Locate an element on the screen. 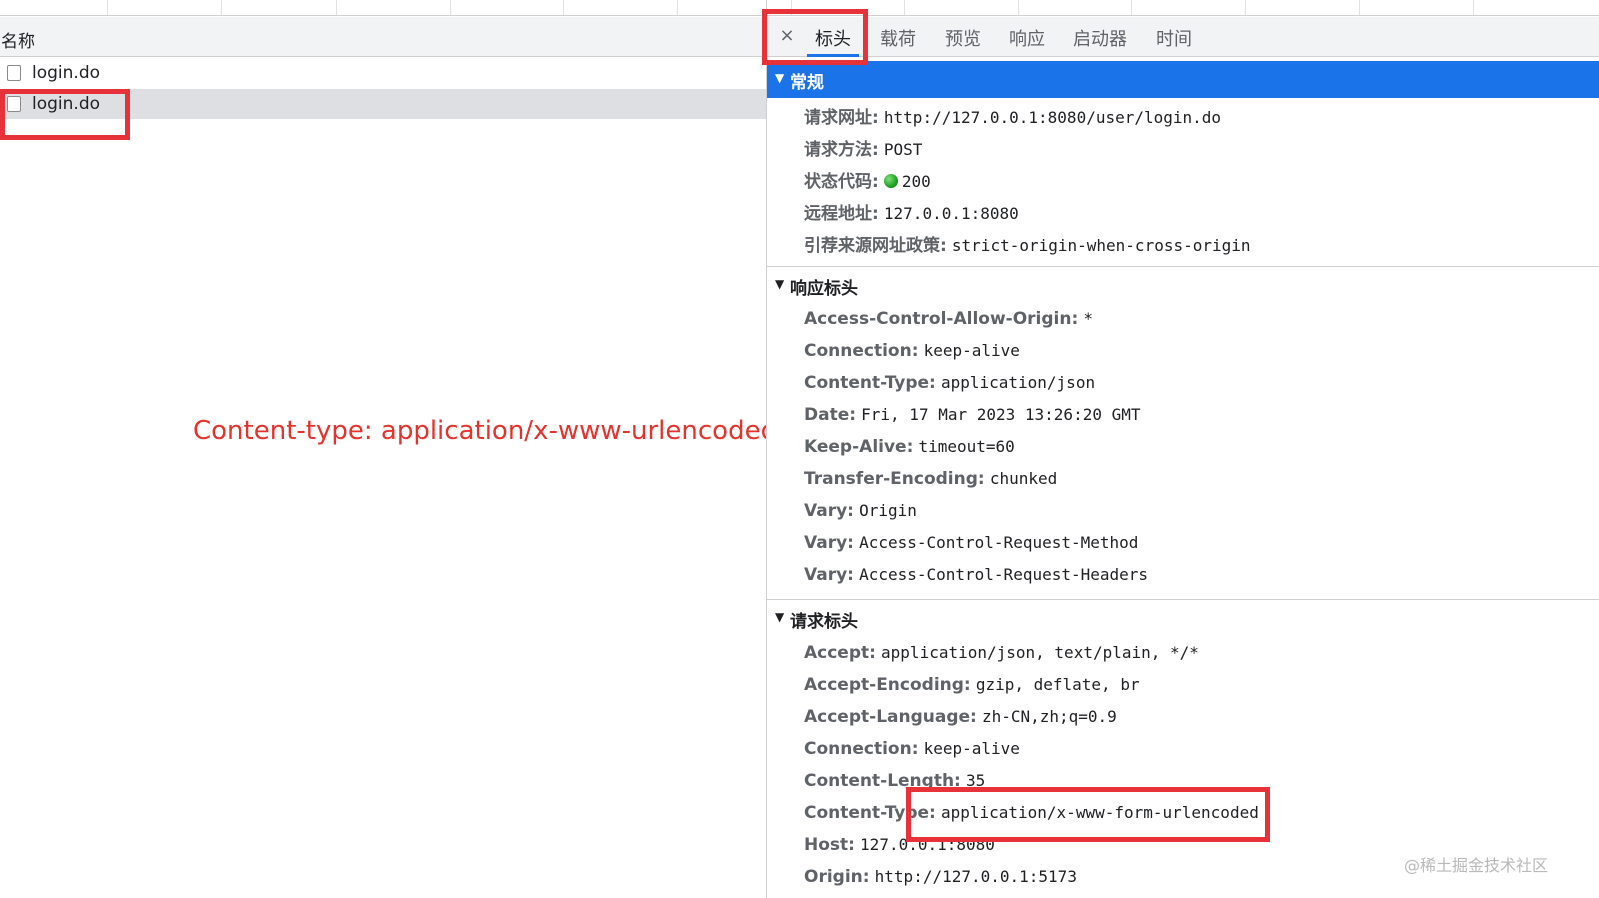  tab-response: 响应 is located at coordinates (1027, 38).